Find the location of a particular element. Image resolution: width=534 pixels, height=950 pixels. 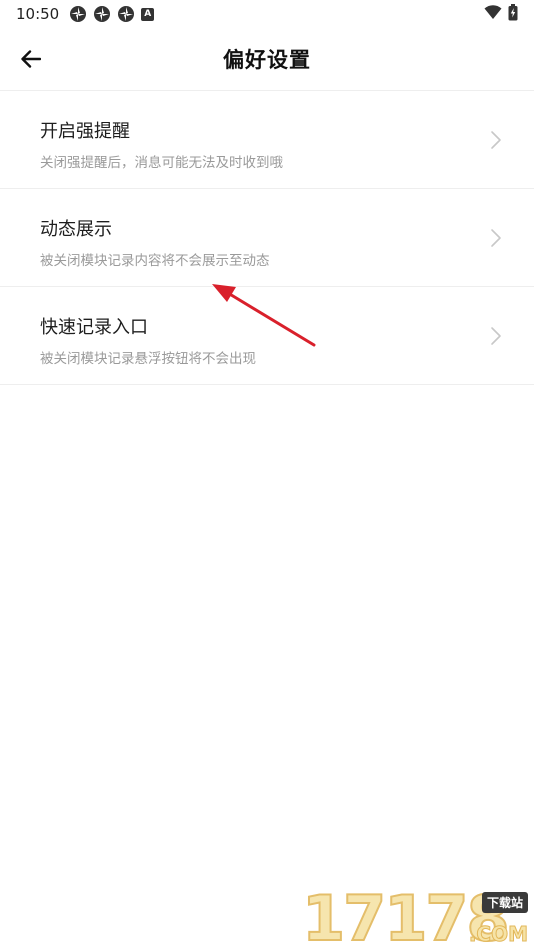

item-title: 开启强提醒 is located at coordinates (85, 131).